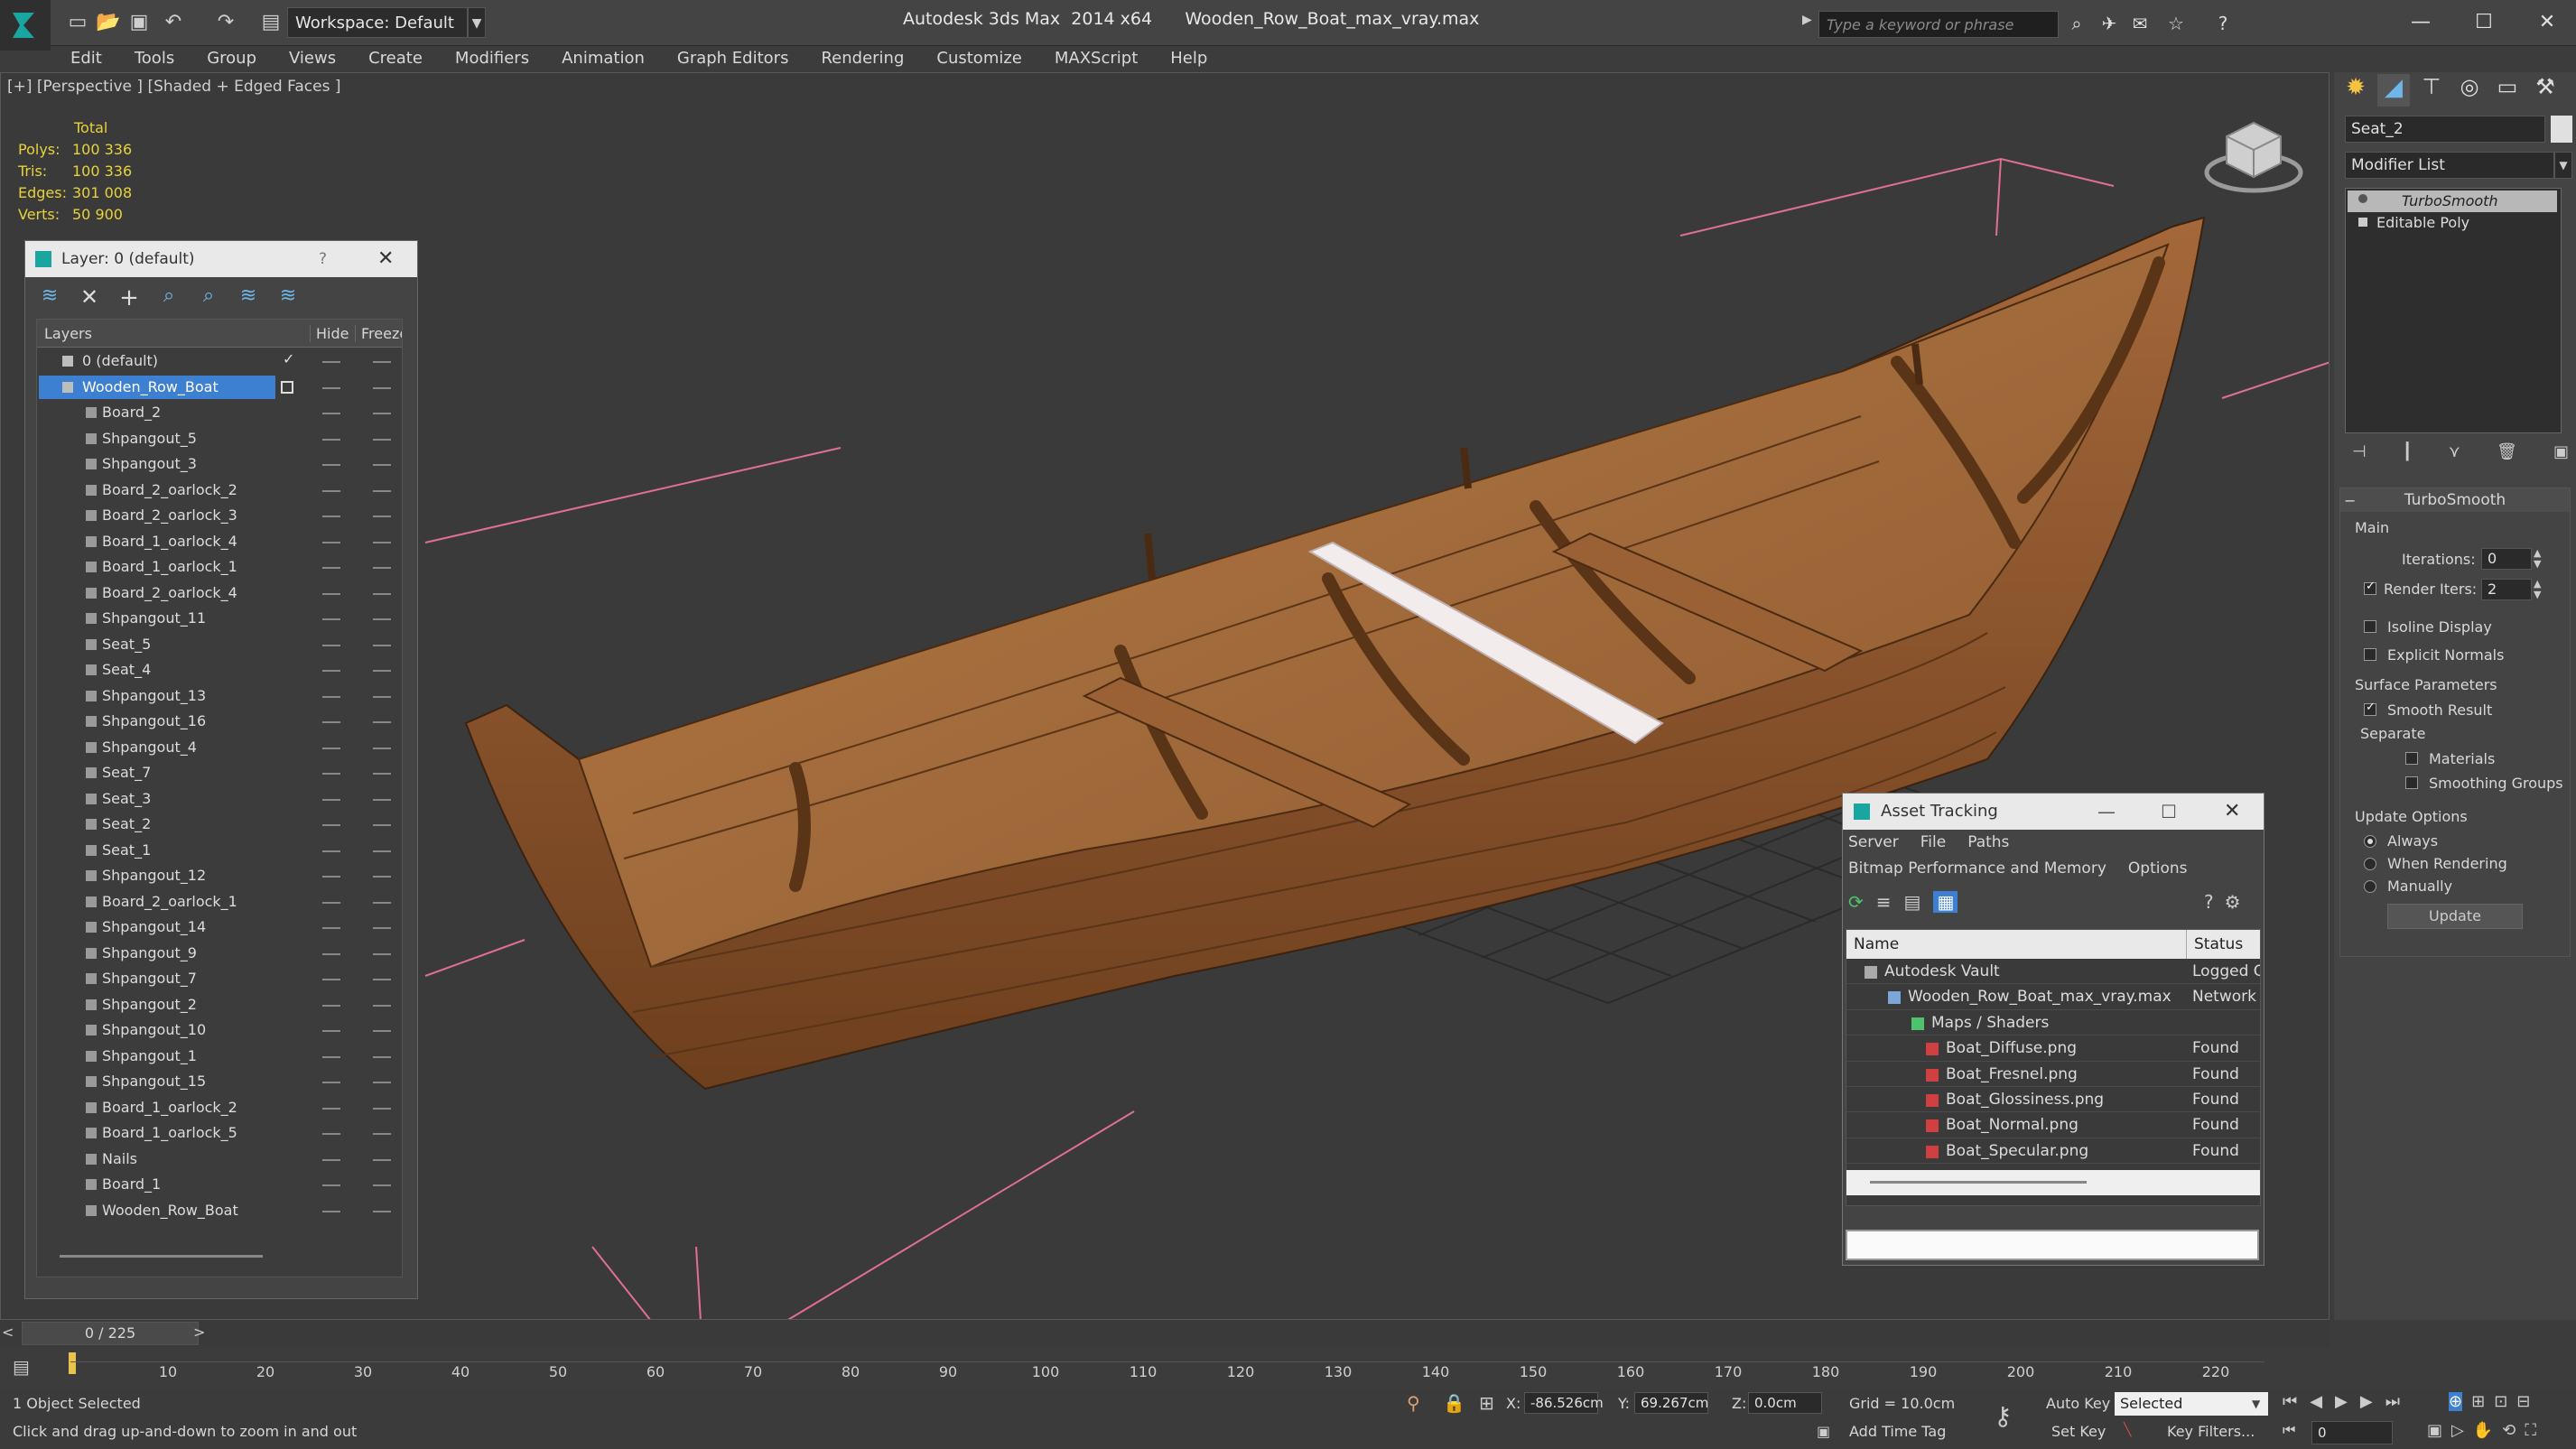 The image size is (2576, 1449). What do you see at coordinates (1823, 1431) in the screenshot?
I see `time-tag-icon: ▣` at bounding box center [1823, 1431].